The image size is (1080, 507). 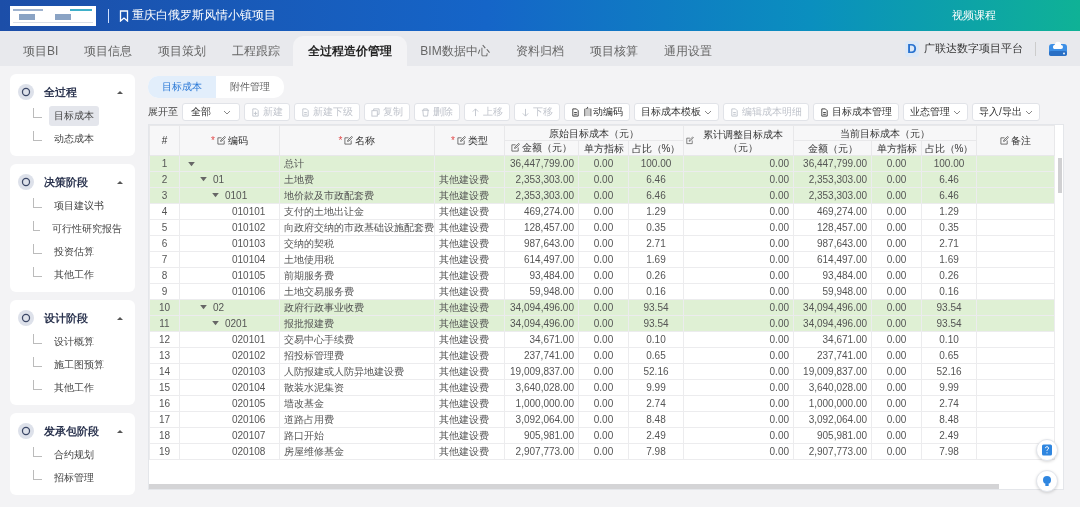 I want to click on table-cell: 土地使用税, so click(x=357, y=259).